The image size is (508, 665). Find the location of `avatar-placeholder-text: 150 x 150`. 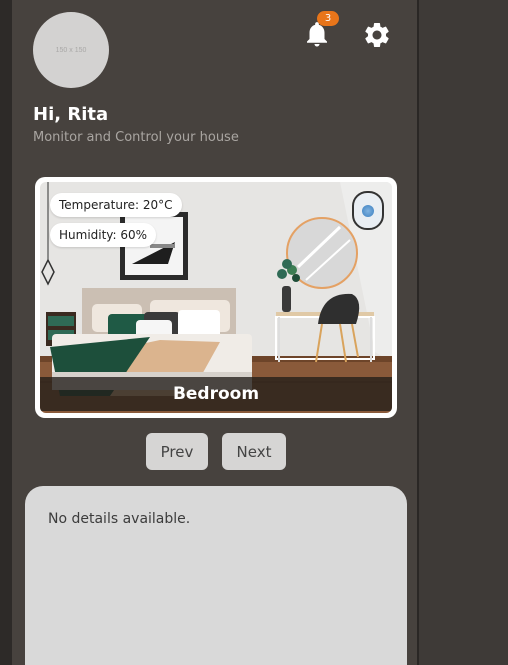

avatar-placeholder-text: 150 x 150 is located at coordinates (71, 50).